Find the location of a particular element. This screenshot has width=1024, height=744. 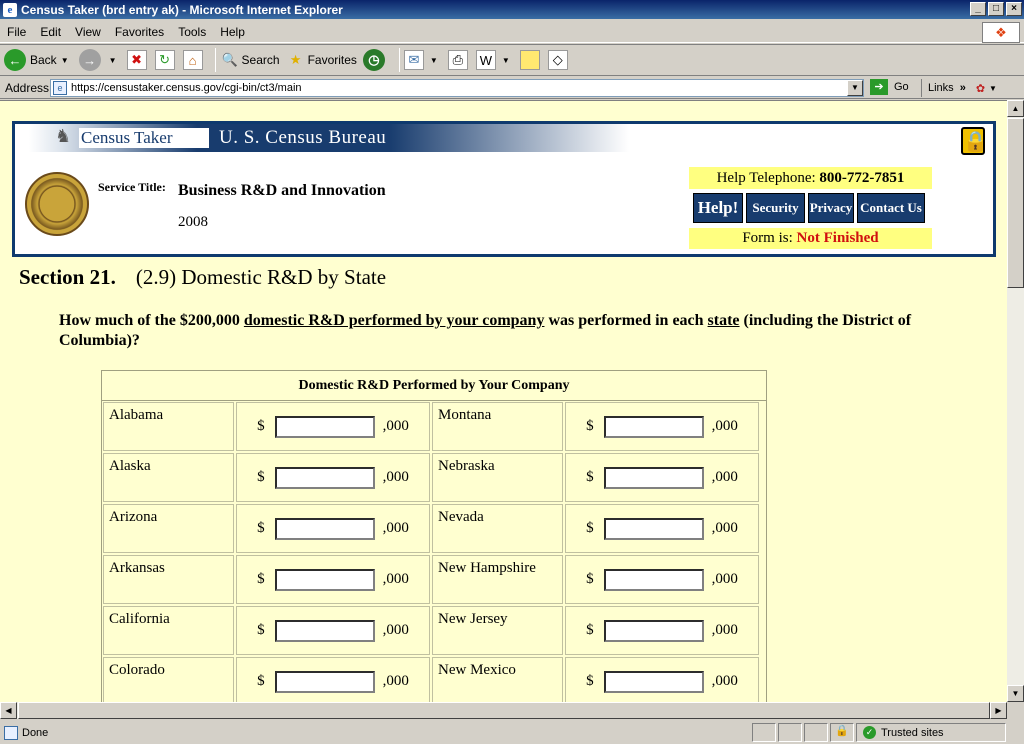

mail-button: ✉ ▼ is located at coordinates (422, 60).